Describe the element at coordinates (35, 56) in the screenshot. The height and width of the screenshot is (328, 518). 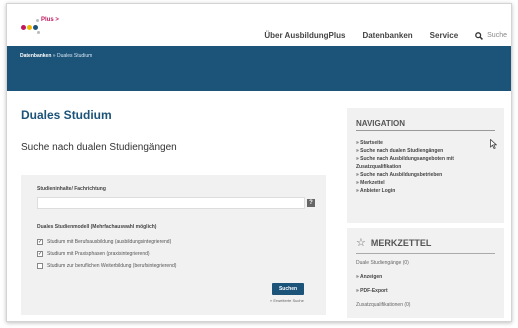
I see `breadcrumb-link-datenbanken: Datenbanken` at that location.